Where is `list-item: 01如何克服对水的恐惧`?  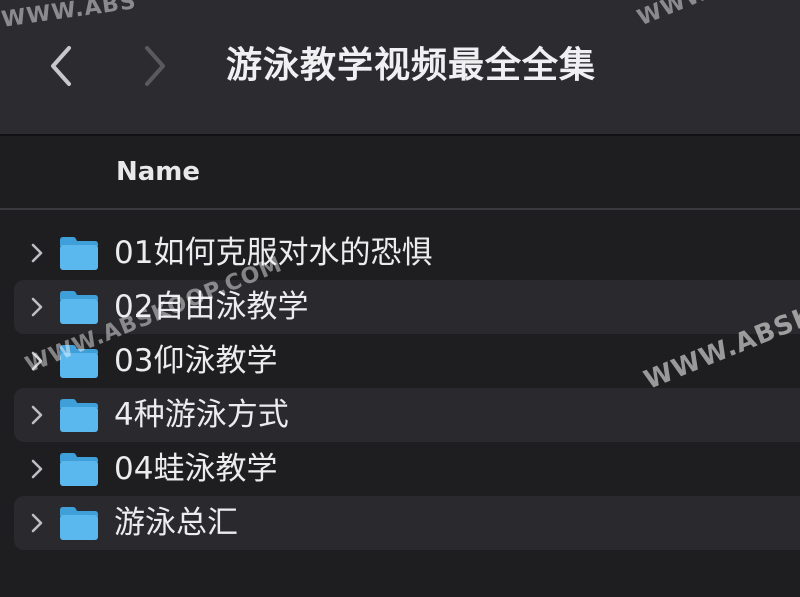
list-item: 01如何克服对水的恐惧 is located at coordinates (407, 253).